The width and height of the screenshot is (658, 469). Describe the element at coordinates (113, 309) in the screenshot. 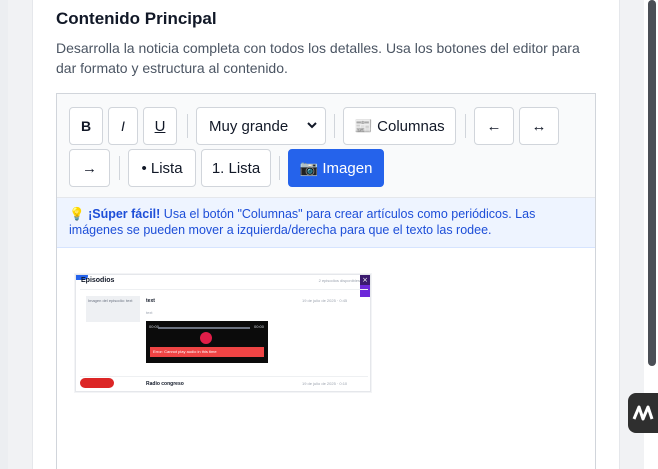

I see `episode-thumb: Imagen del episodio: text` at that location.